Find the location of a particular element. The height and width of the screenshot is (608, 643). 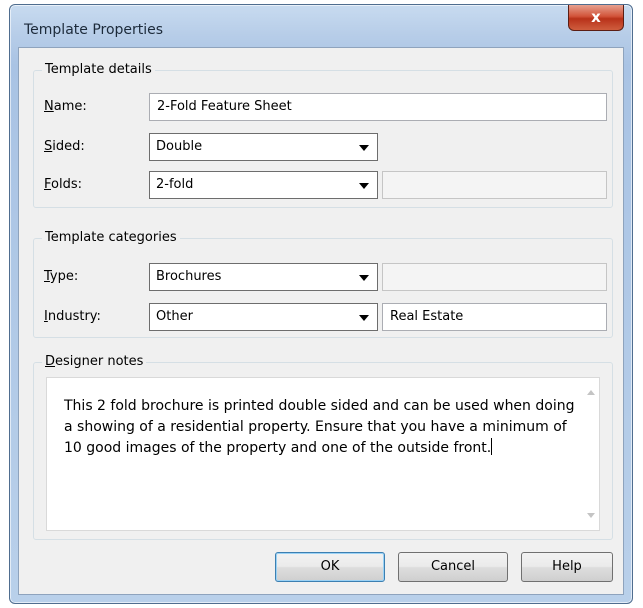

folds-label: Folds: is located at coordinates (63, 184).